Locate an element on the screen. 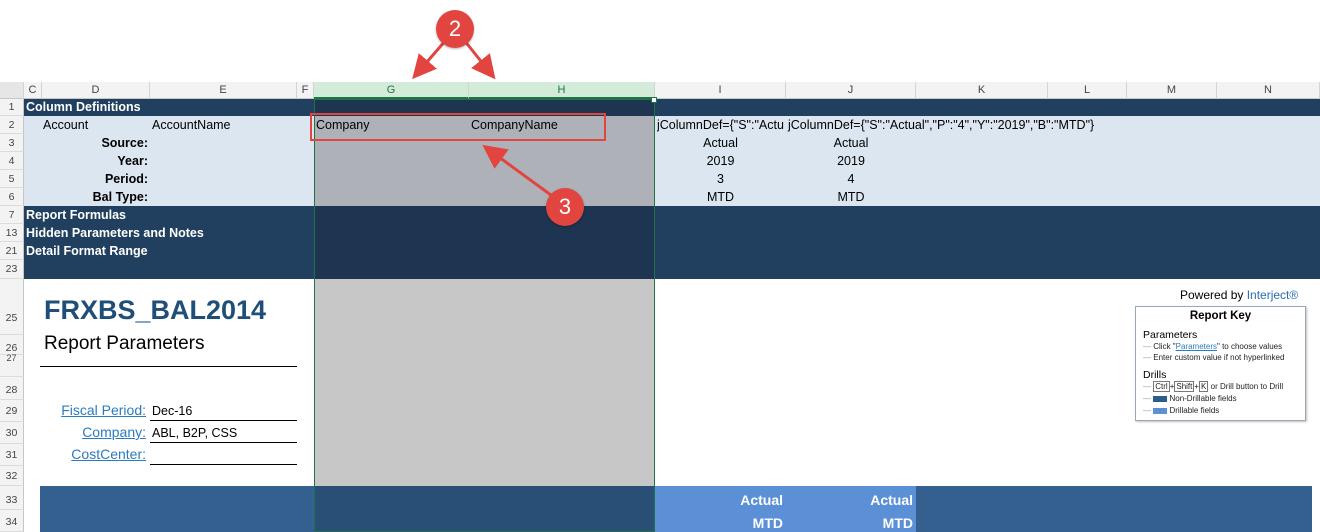  line1-prefix: Click " is located at coordinates (1164, 346).